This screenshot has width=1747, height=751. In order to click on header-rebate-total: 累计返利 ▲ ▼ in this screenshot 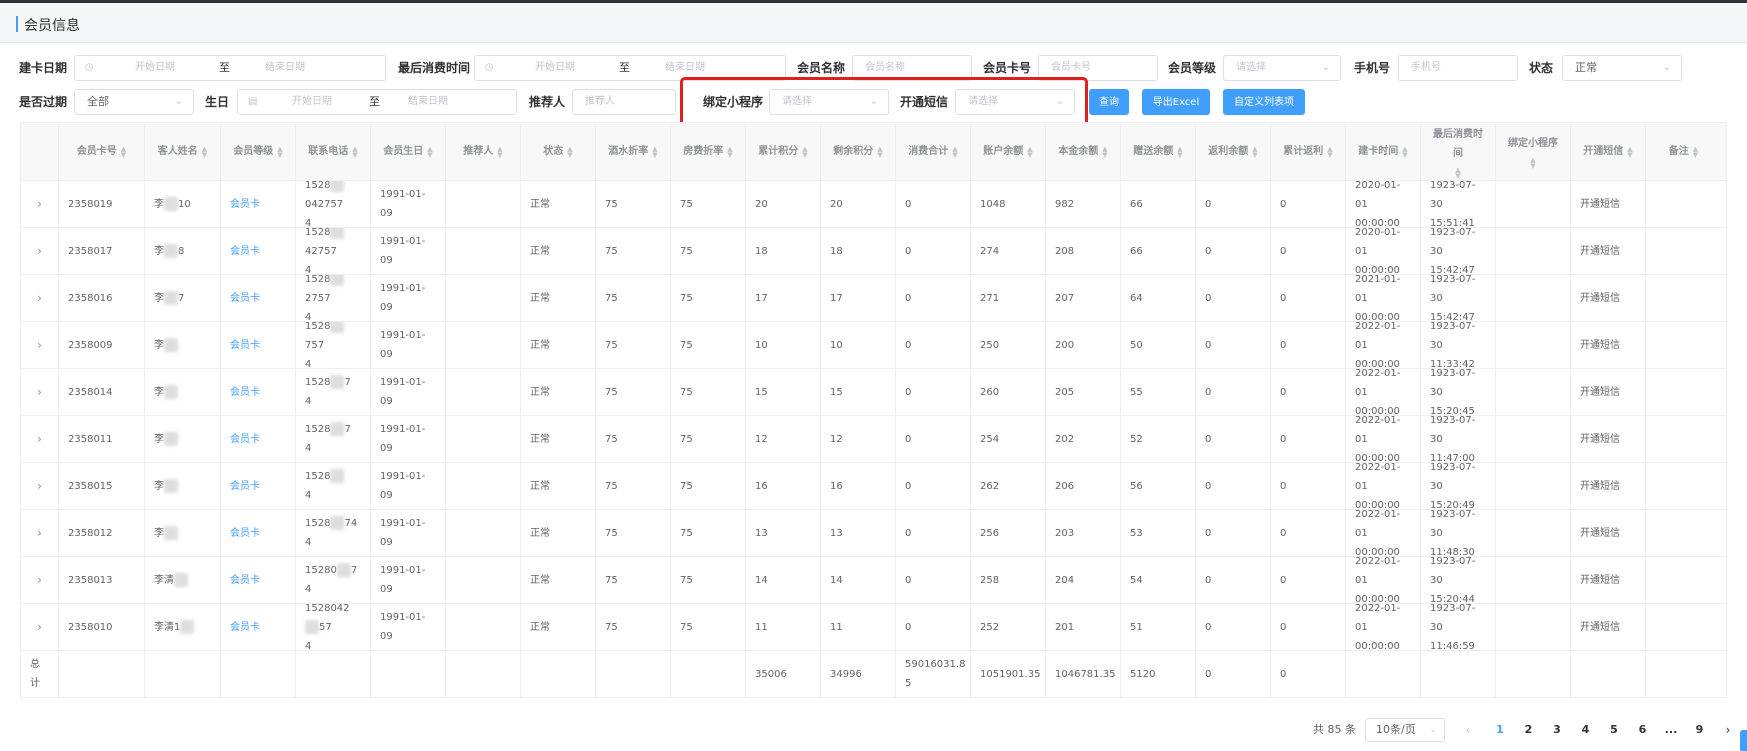, I will do `click(1308, 151)`.